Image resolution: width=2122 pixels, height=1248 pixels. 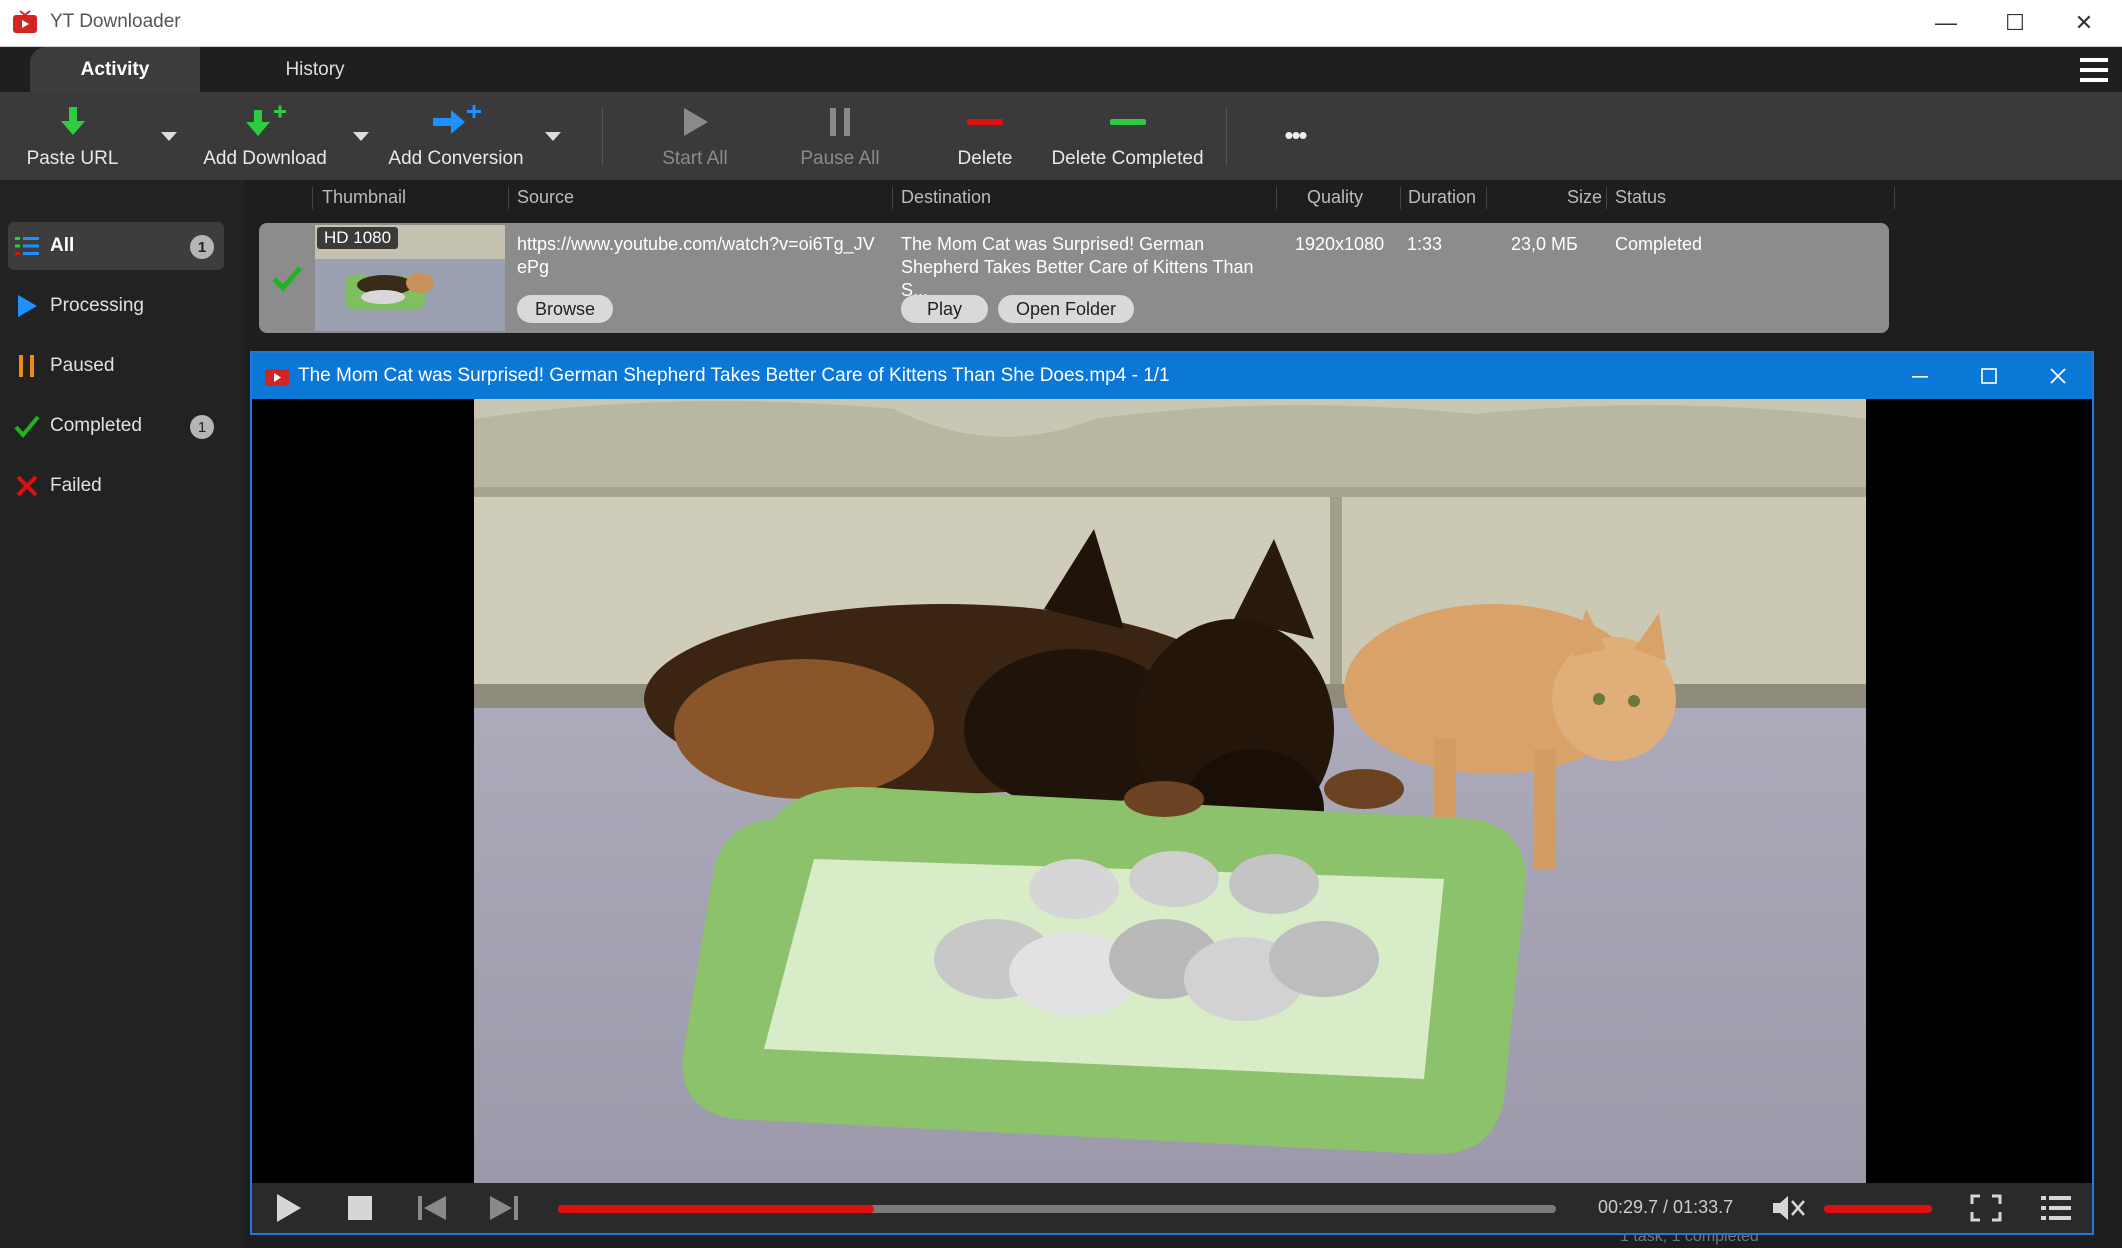 What do you see at coordinates (985, 136) in the screenshot?
I see `delete-button: Delete` at bounding box center [985, 136].